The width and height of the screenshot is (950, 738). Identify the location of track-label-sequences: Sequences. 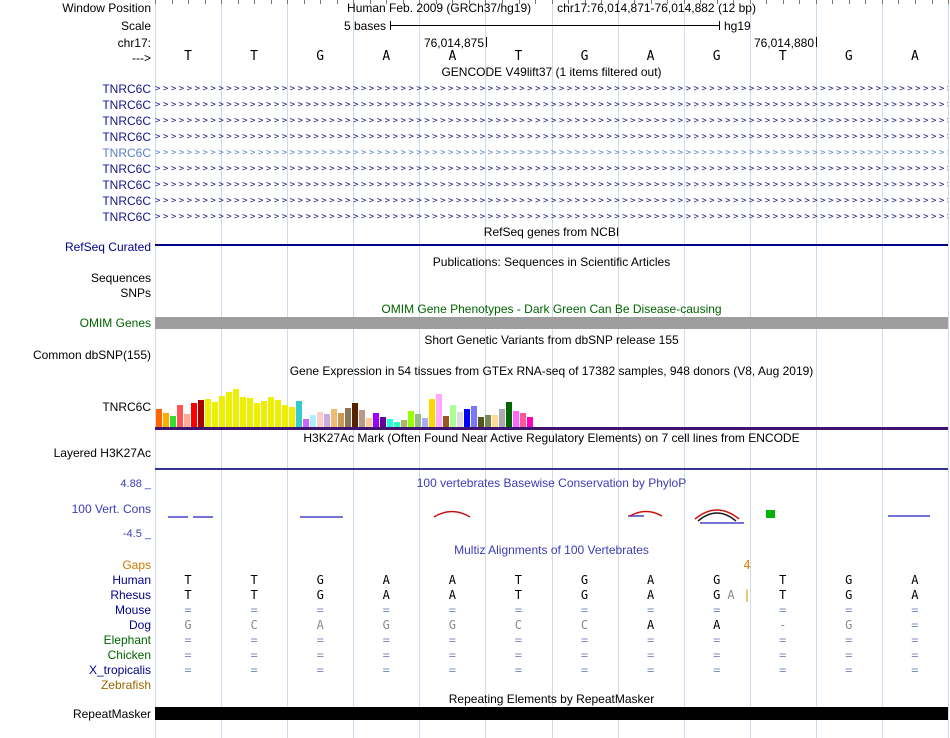
(75, 278).